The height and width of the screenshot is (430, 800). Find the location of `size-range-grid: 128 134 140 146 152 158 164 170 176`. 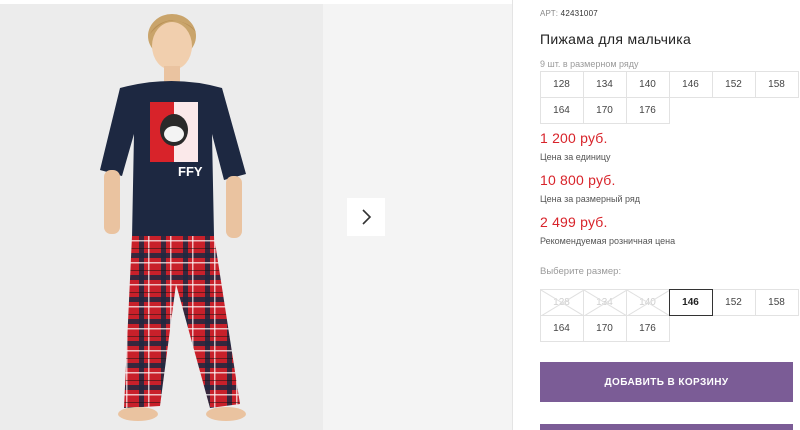

size-range-grid: 128 134 140 146 152 158 164 170 176 is located at coordinates (669, 97).